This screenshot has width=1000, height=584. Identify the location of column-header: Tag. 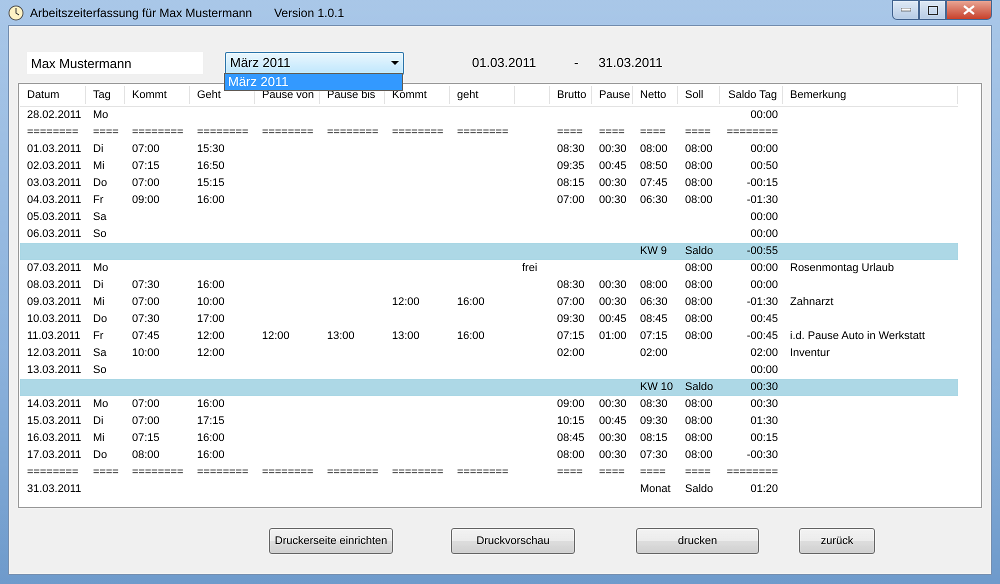
(102, 95).